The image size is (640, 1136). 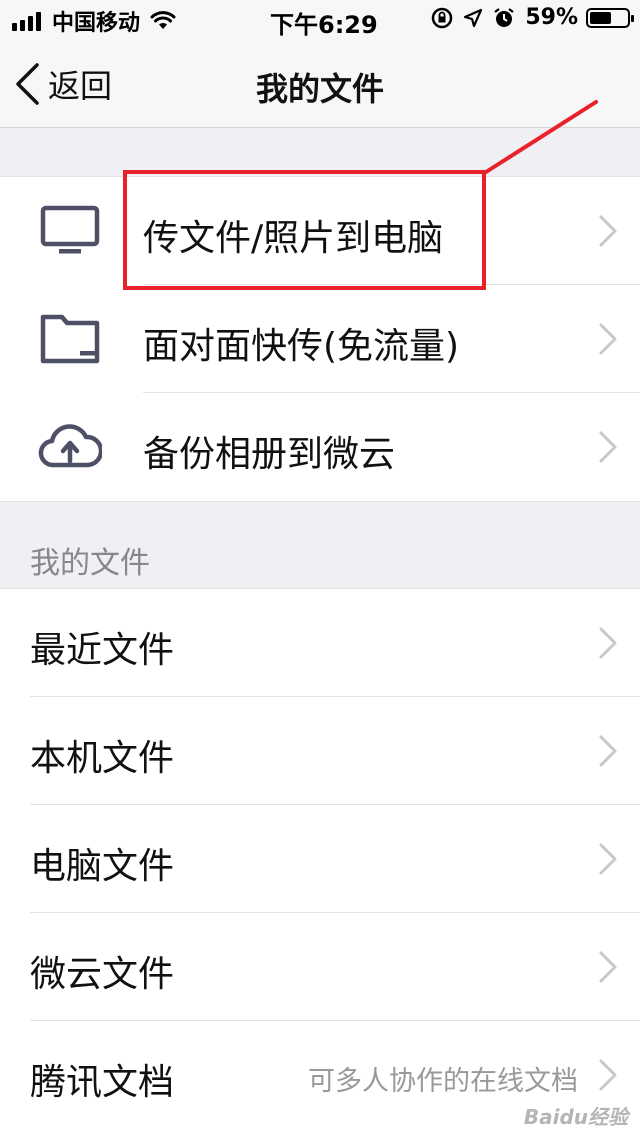 I want to click on nav-bar: 返回 我的文件, so click(x=320, y=84).